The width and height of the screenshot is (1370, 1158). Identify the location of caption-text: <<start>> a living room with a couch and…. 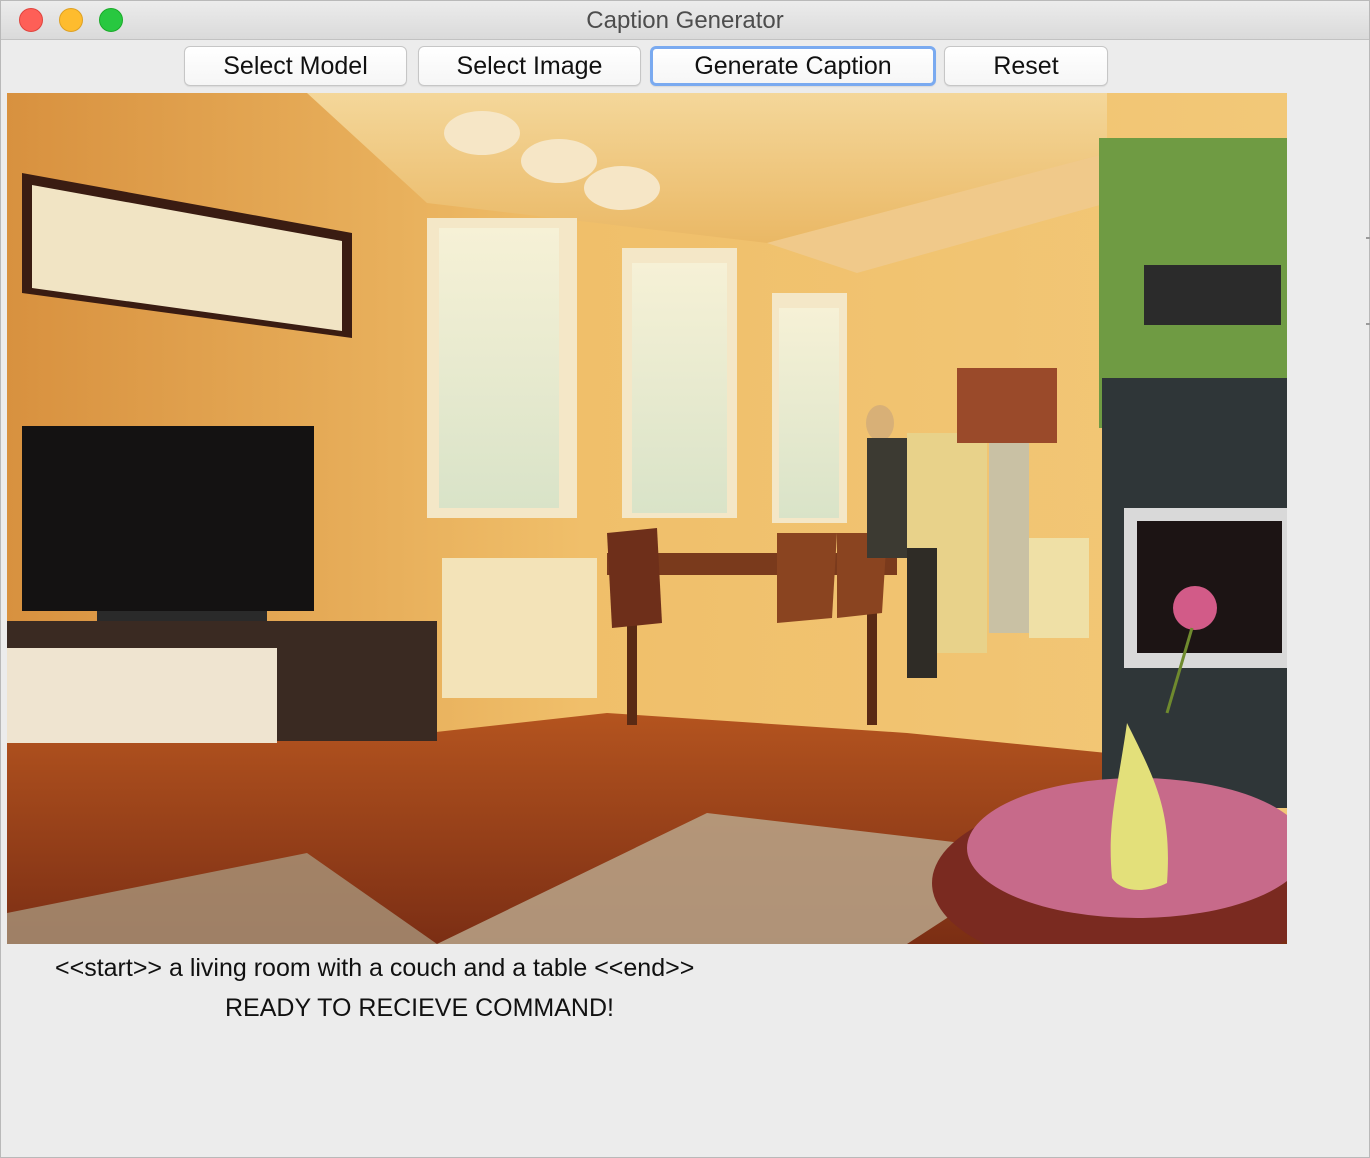
(375, 968).